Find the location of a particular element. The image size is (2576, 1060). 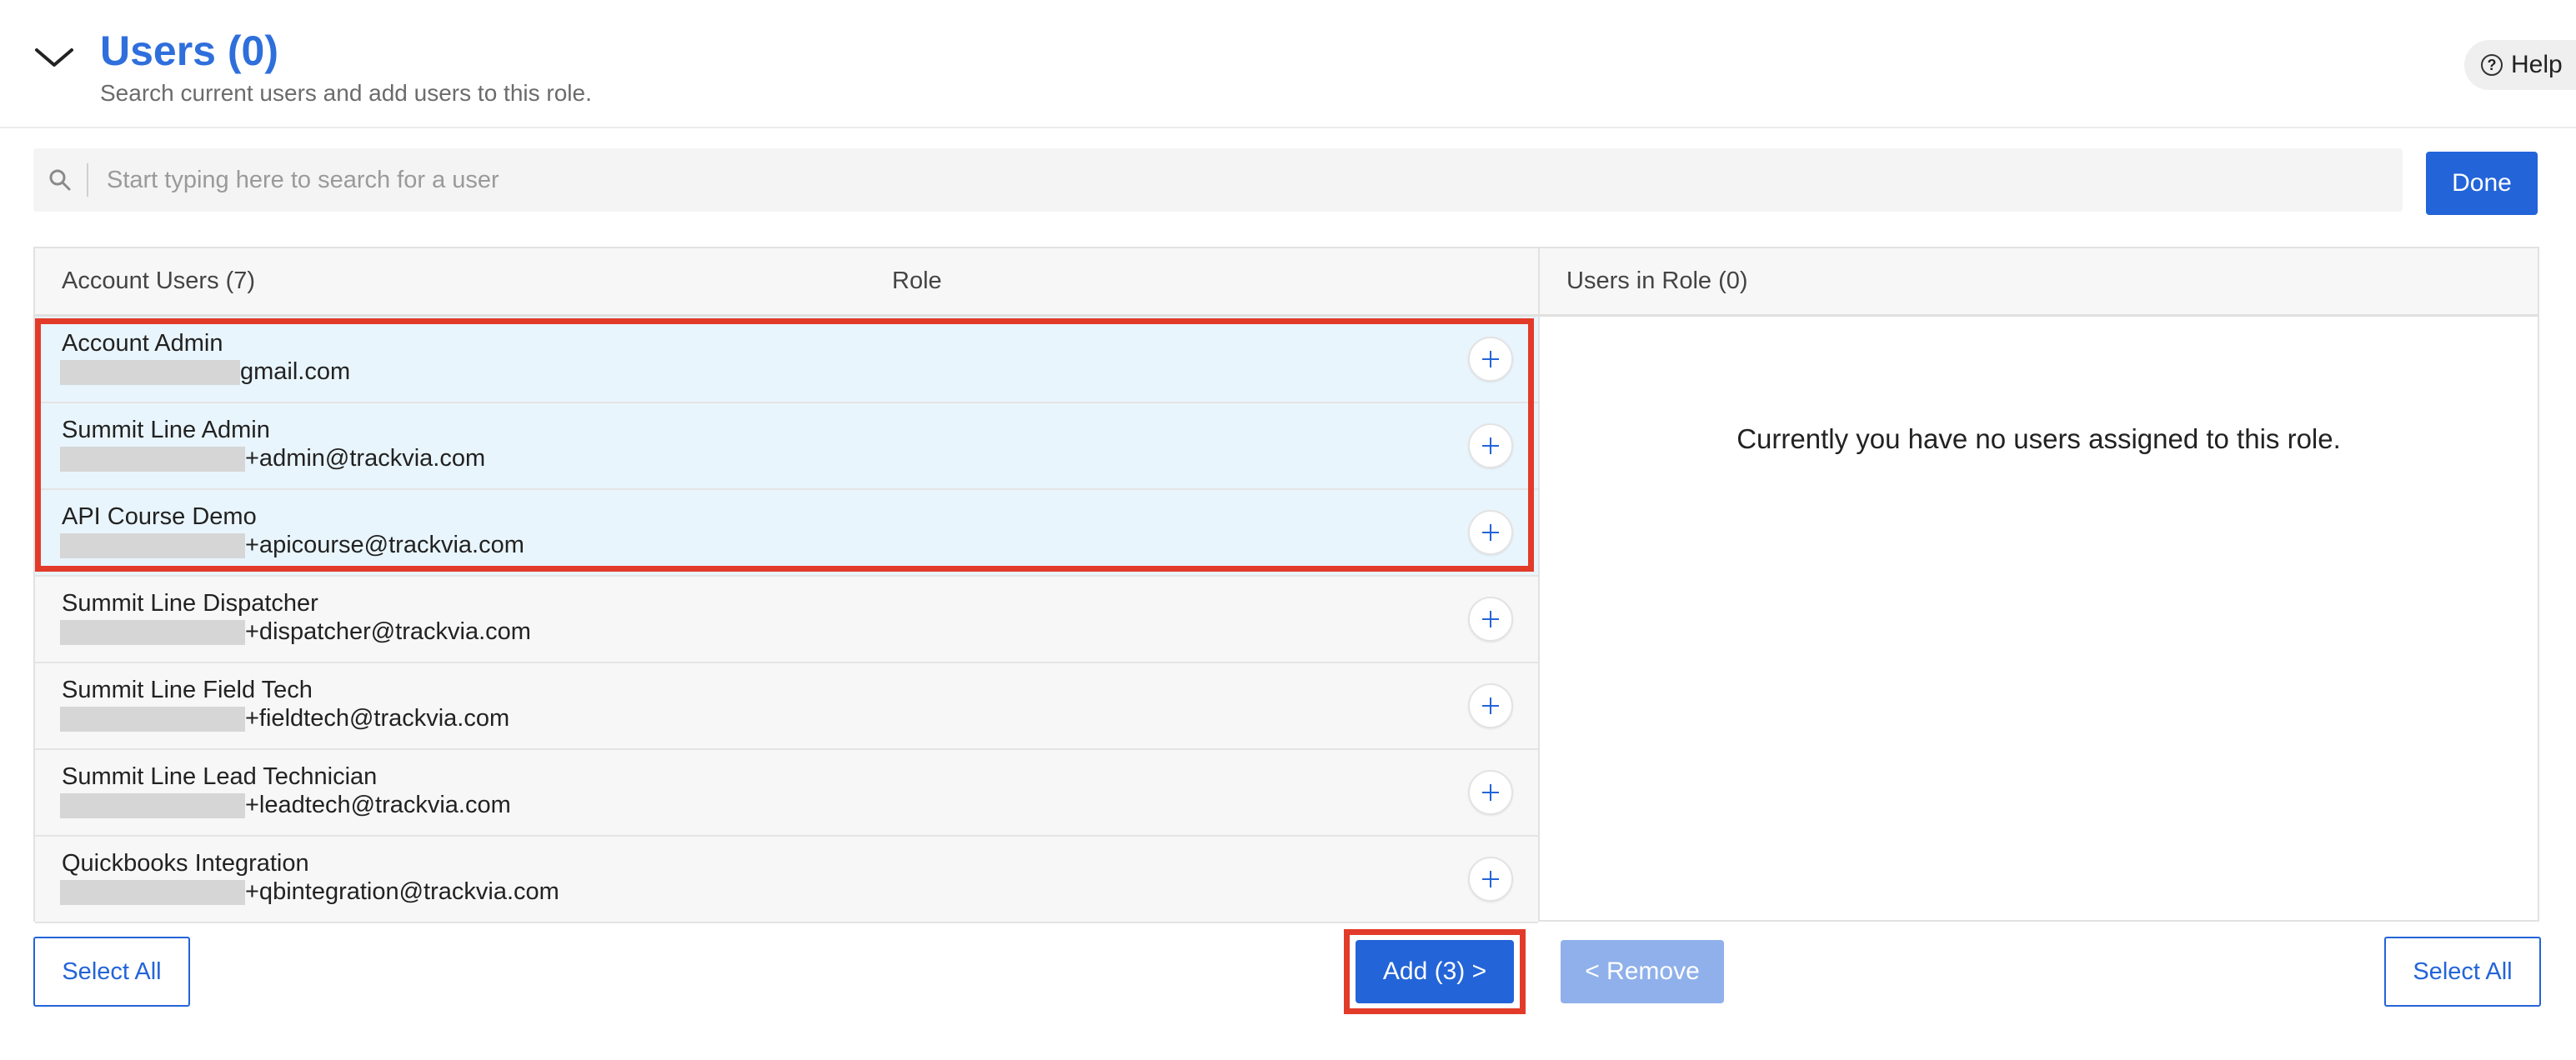

account-users-title: Account Users (7) is located at coordinates (159, 281).